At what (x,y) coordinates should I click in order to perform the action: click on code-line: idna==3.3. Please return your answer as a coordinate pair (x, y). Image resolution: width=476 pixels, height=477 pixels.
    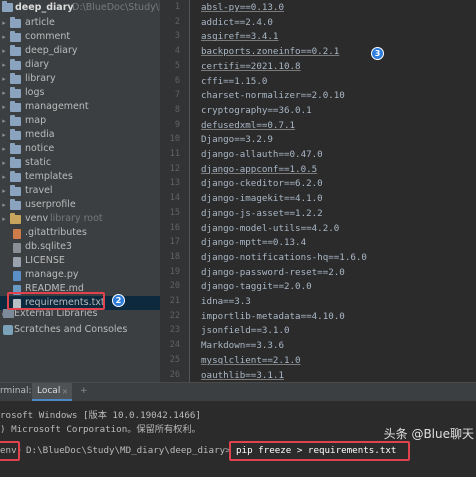
    Looking at the image, I should click on (226, 301).